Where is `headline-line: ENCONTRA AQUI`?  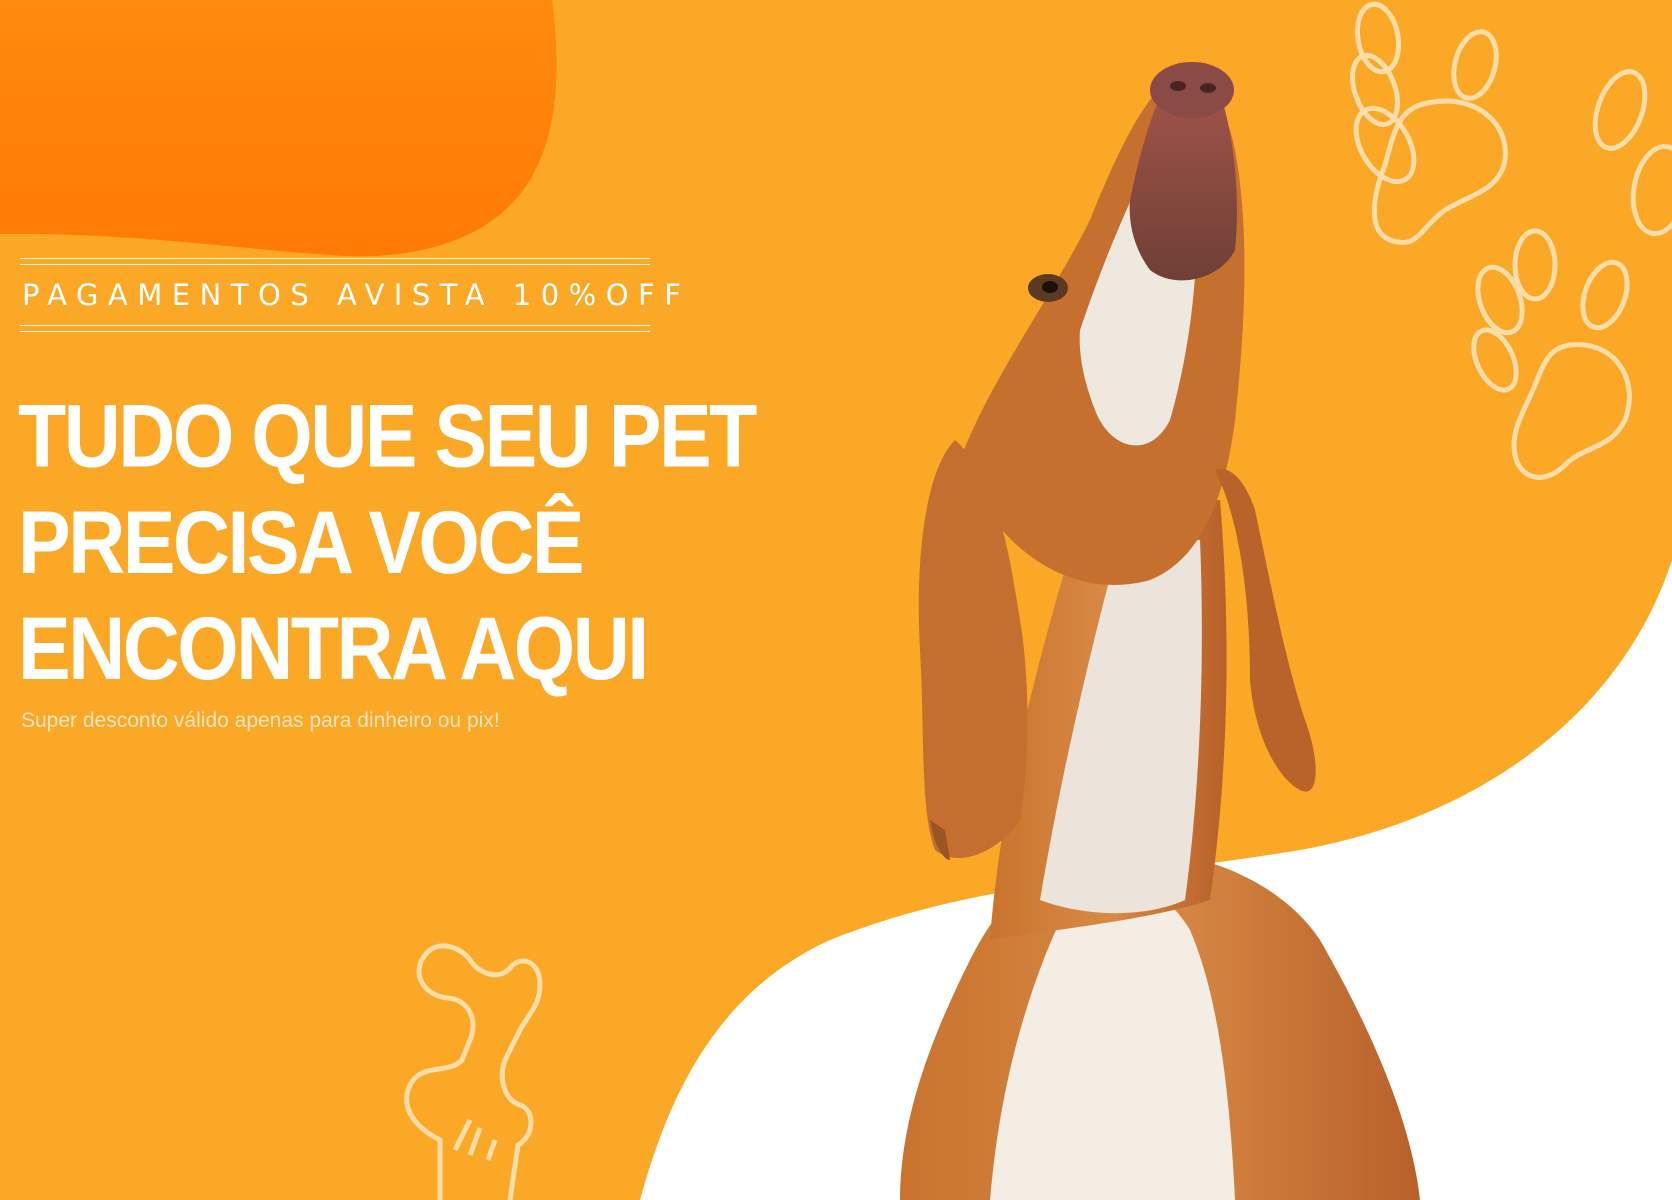 headline-line: ENCONTRA AQUI is located at coordinates (333, 648).